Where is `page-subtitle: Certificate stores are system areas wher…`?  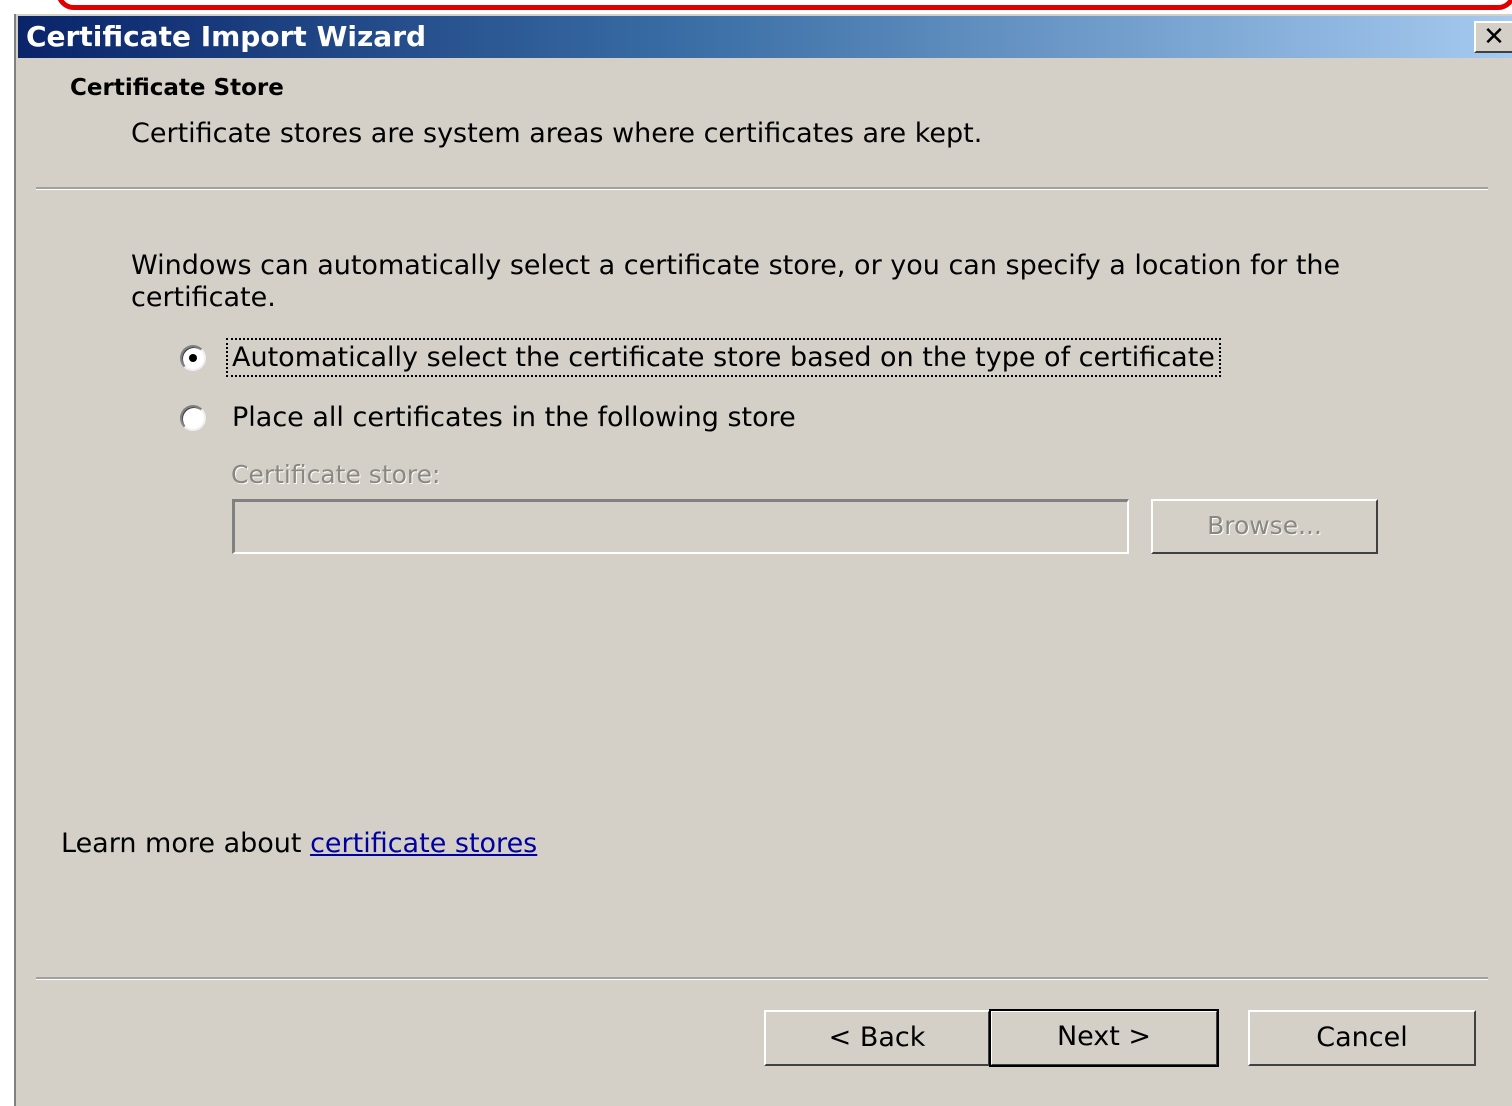
page-subtitle: Certificate stores are system areas wher… is located at coordinates (557, 133).